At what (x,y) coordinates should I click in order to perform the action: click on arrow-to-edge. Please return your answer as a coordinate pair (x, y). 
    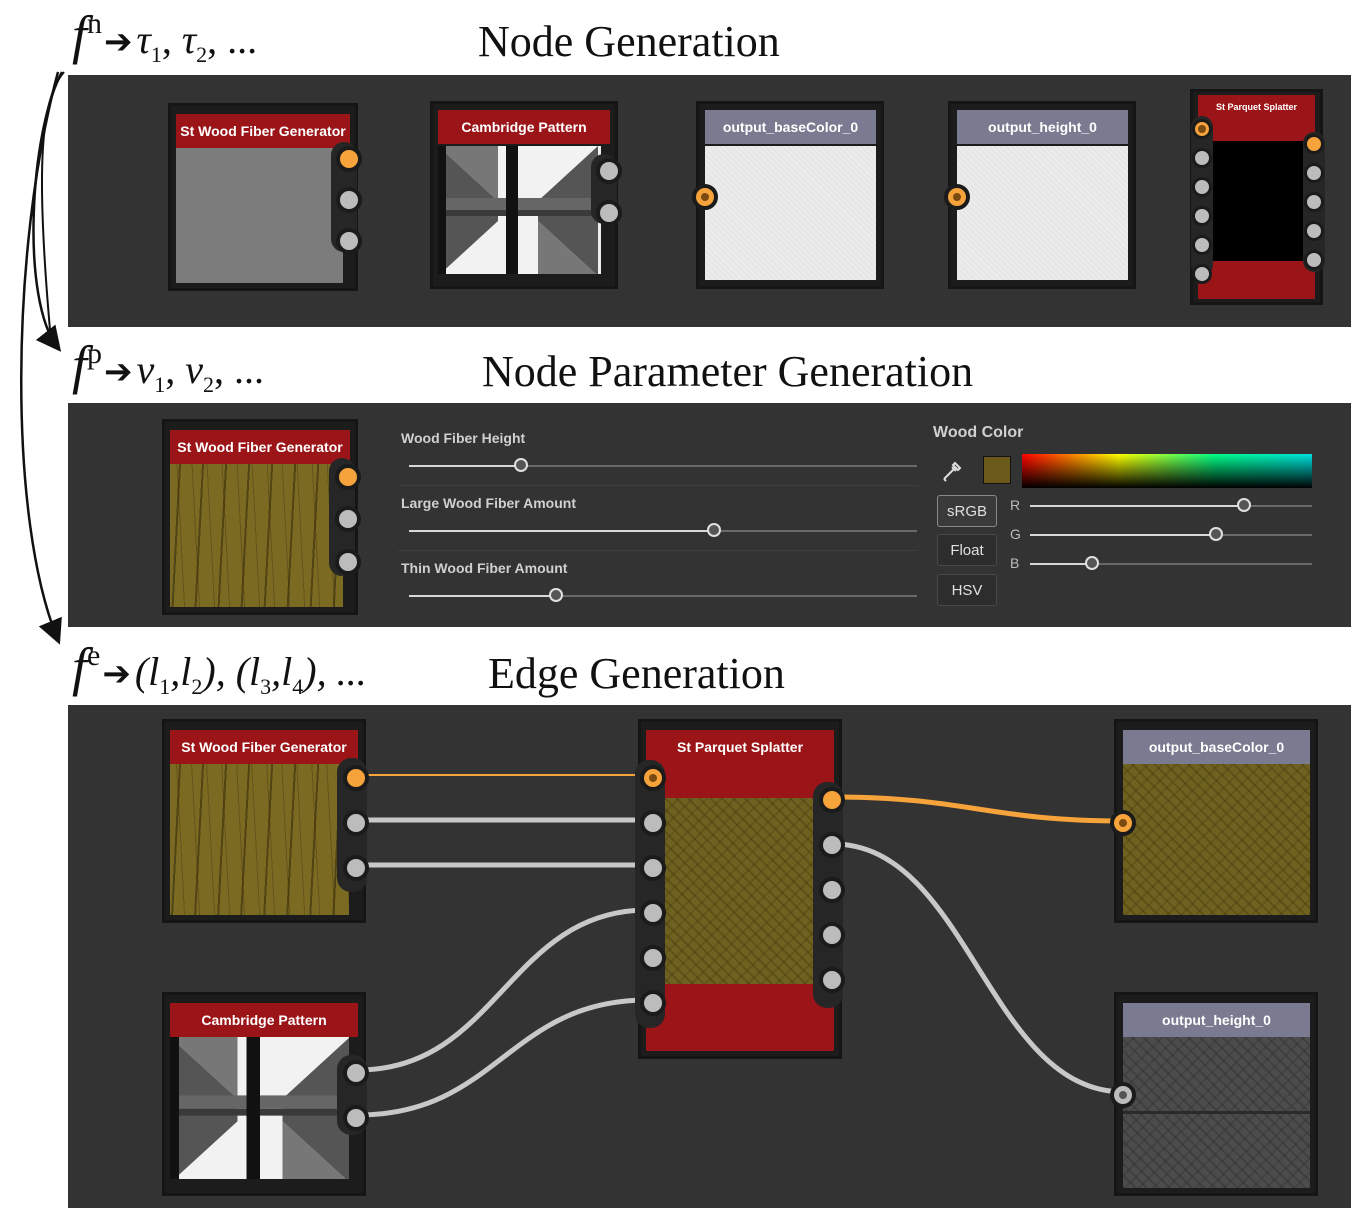
    Looking at the image, I should click on (41, 358).